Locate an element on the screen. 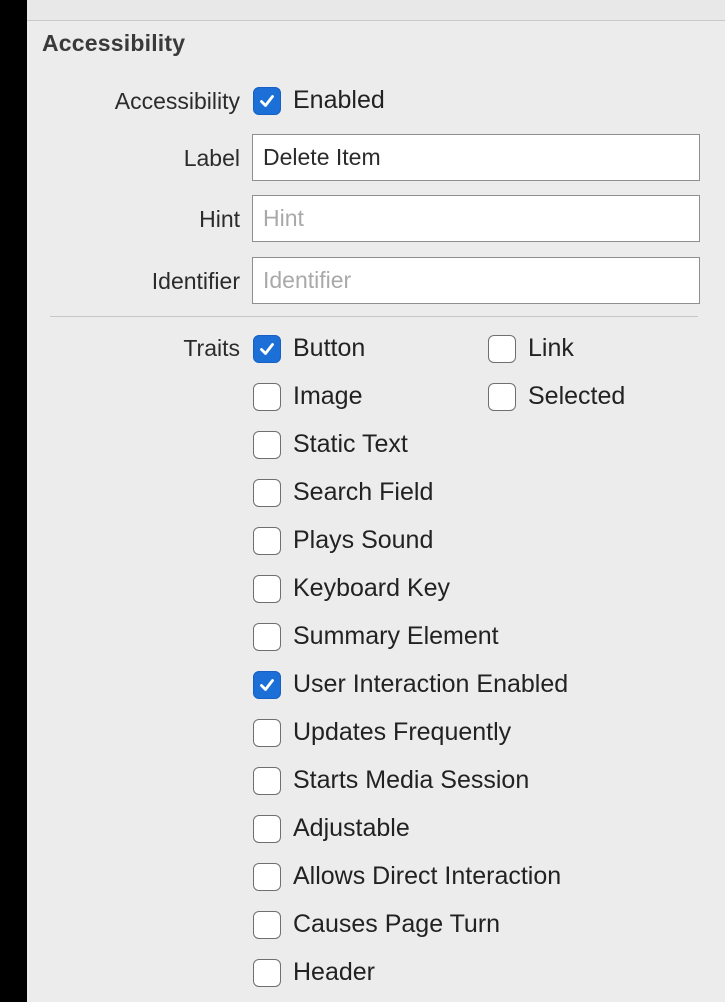 This screenshot has width=725, height=1002. trait-label: Link is located at coordinates (551, 348).